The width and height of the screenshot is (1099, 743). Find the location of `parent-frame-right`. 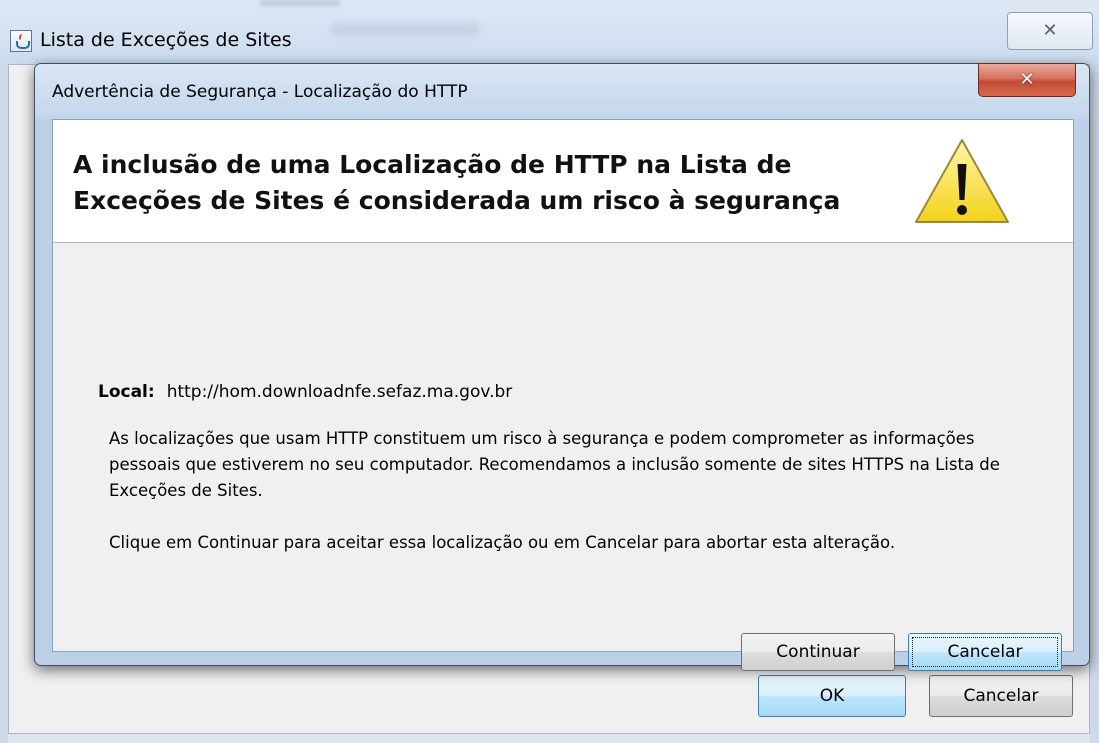

parent-frame-right is located at coordinates (1094, 403).